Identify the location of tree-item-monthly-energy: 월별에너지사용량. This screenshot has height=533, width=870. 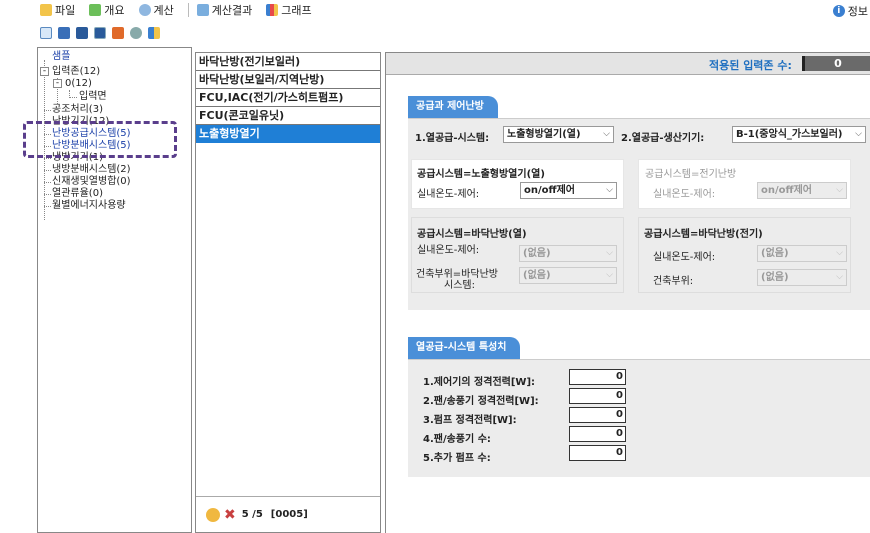
(89, 206).